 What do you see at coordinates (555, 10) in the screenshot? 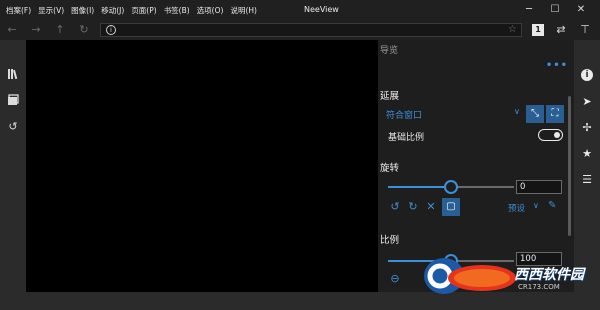
I see `maximize-icon: ☐` at bounding box center [555, 10].